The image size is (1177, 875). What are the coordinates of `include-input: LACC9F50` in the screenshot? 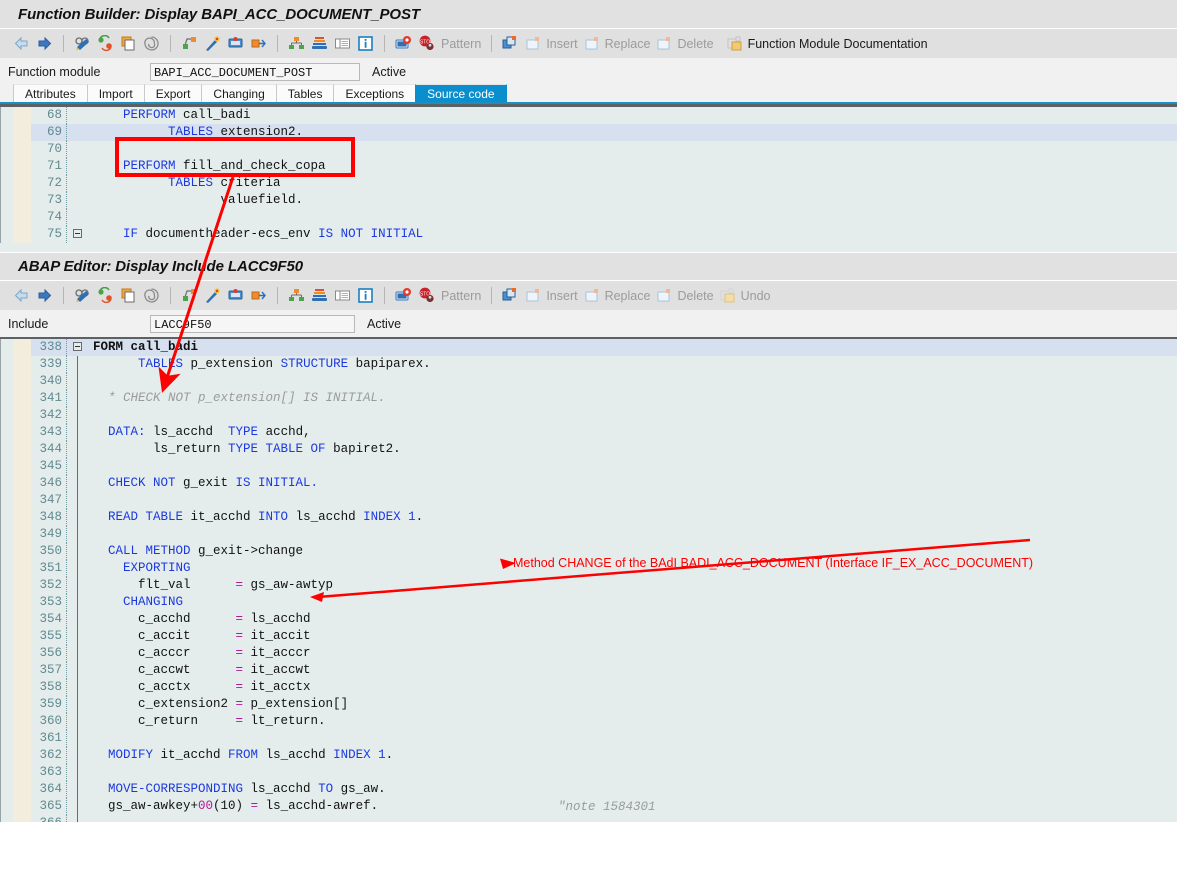 It's located at (252, 324).